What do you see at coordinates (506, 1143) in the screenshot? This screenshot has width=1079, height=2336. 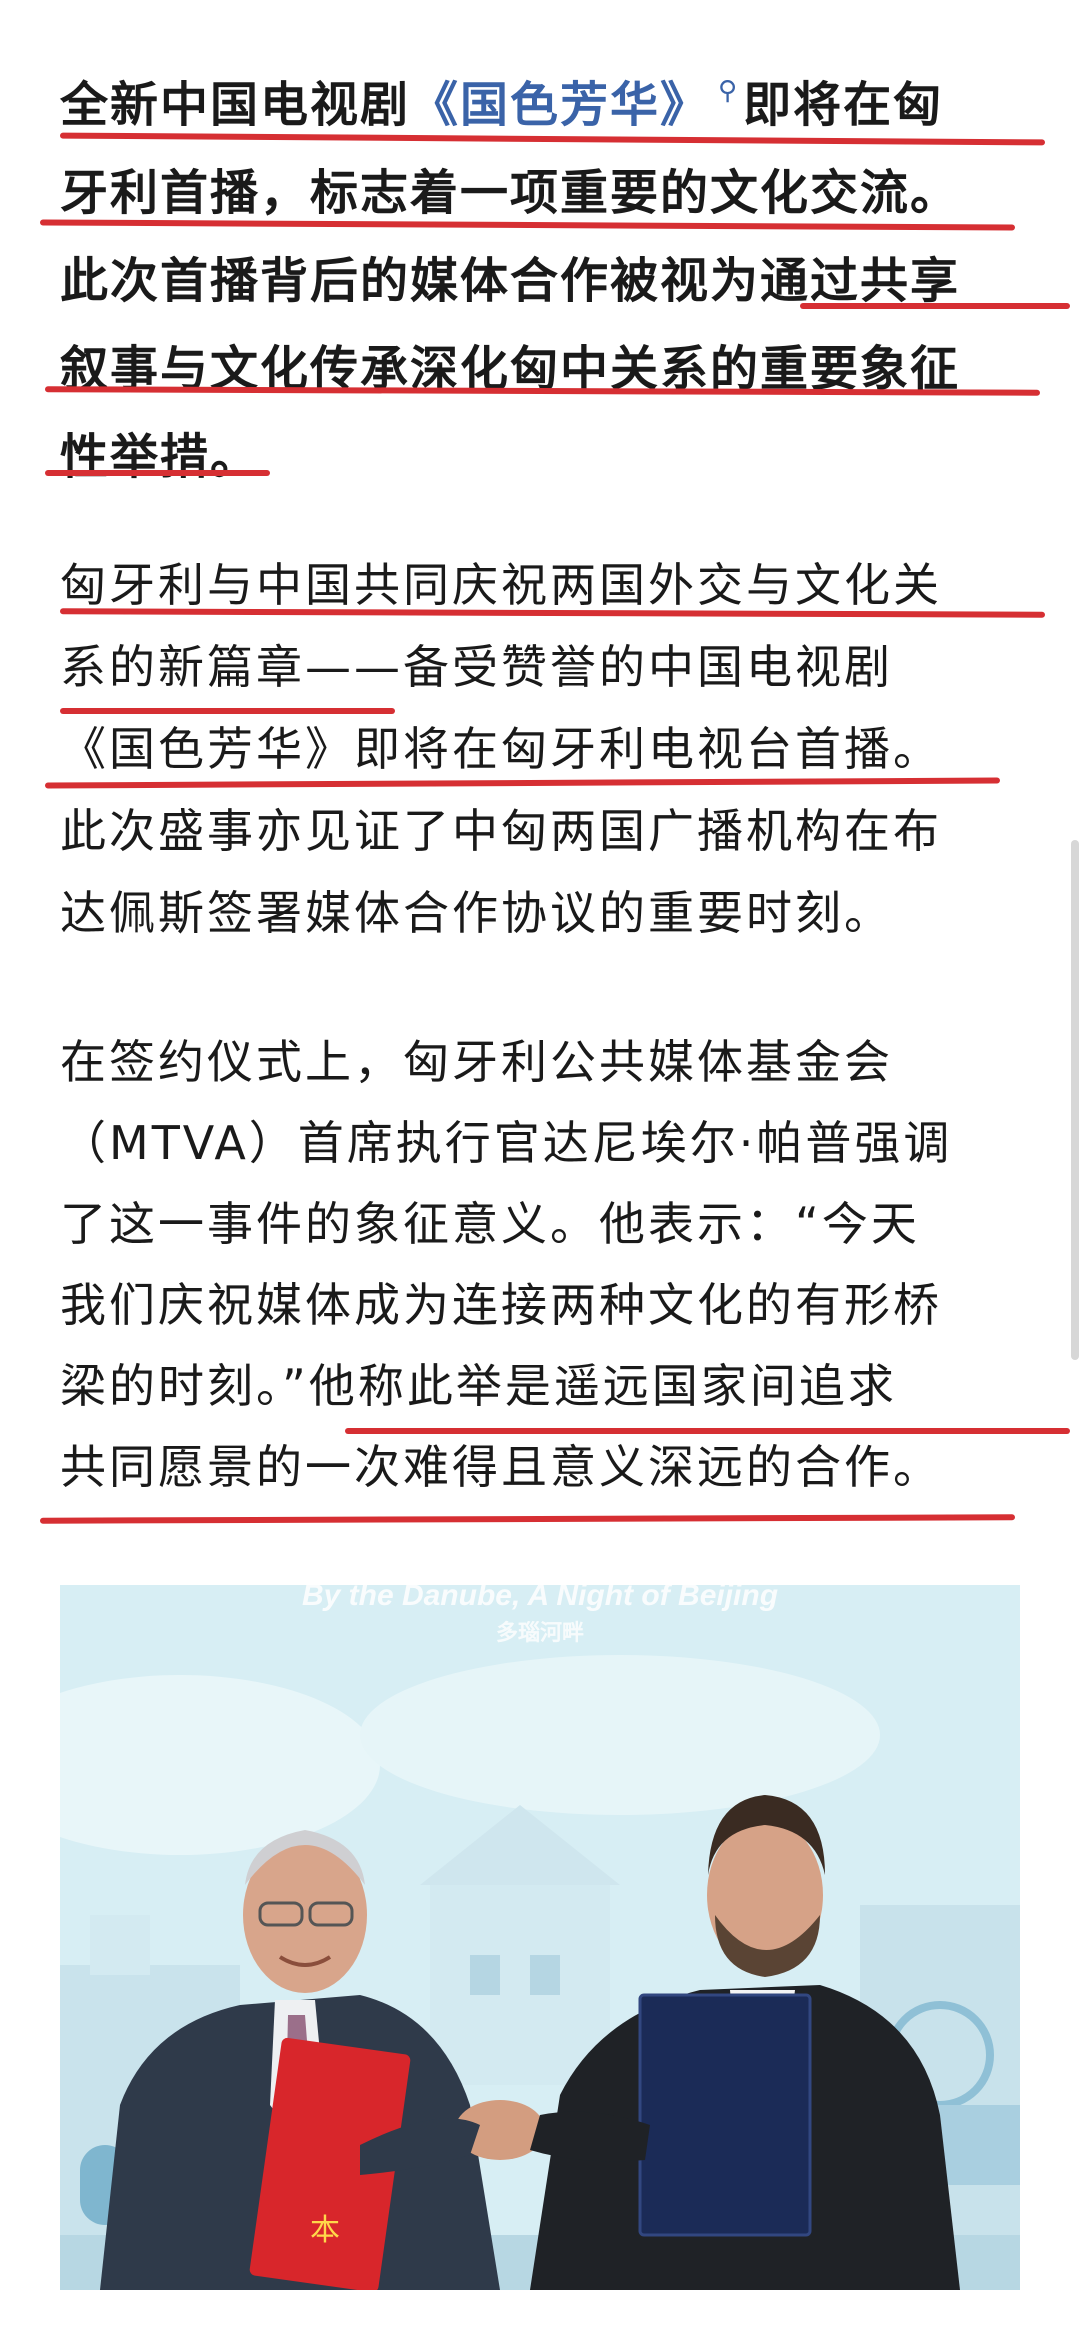 I see `paragraph-3-line-2: （MTVA）首席执行官达尼埃尔·帕普强调` at bounding box center [506, 1143].